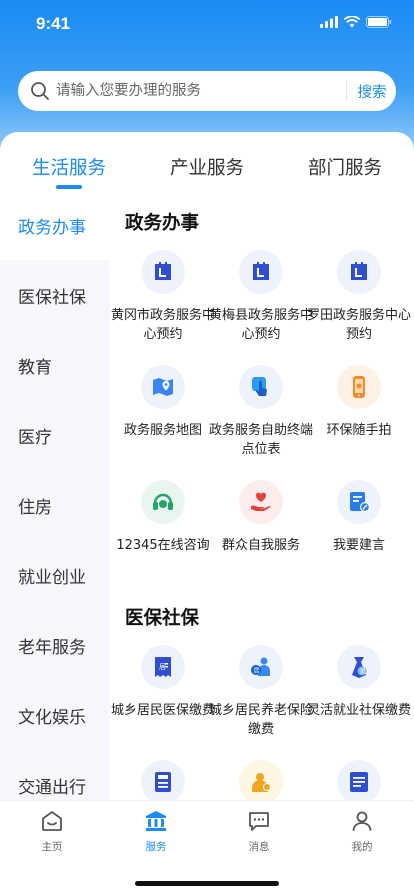 This screenshot has height=896, width=414. Describe the element at coordinates (358, 710) in the screenshot. I see `service-label: 灵活就业社保缴费` at that location.